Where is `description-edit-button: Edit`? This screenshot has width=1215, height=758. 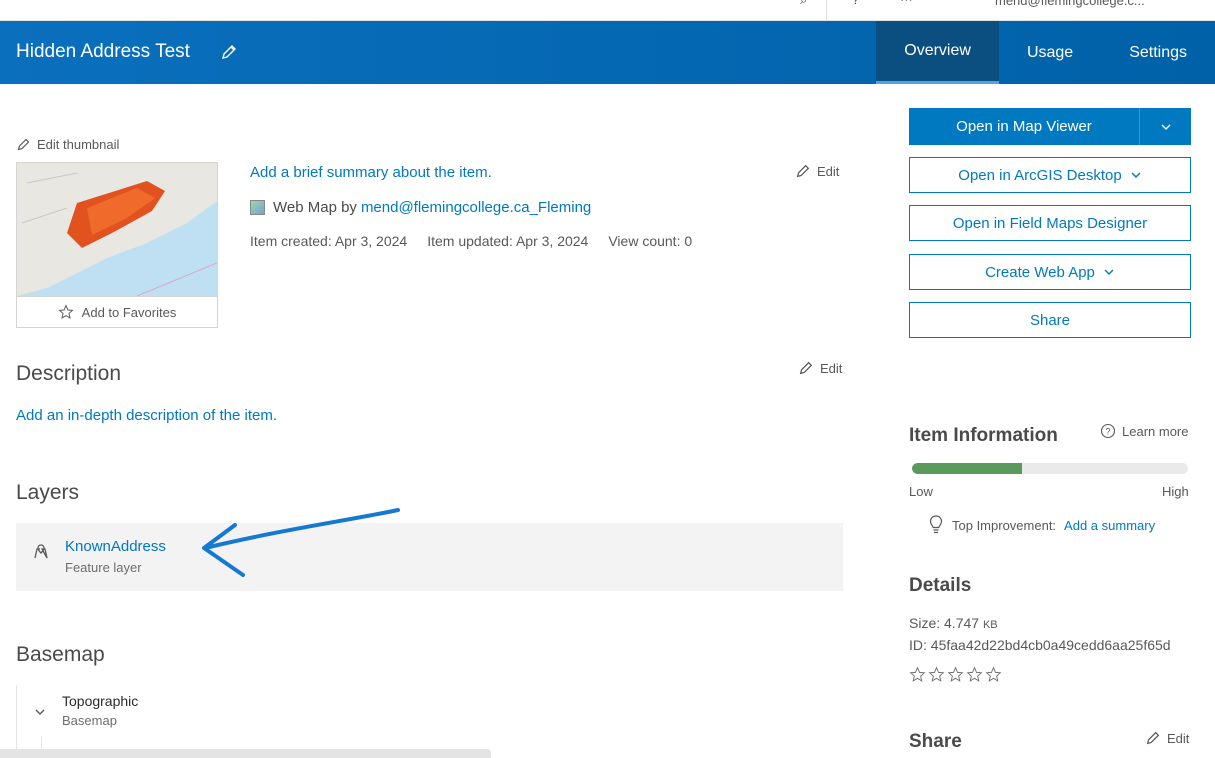
description-edit-button: Edit is located at coordinates (820, 368).